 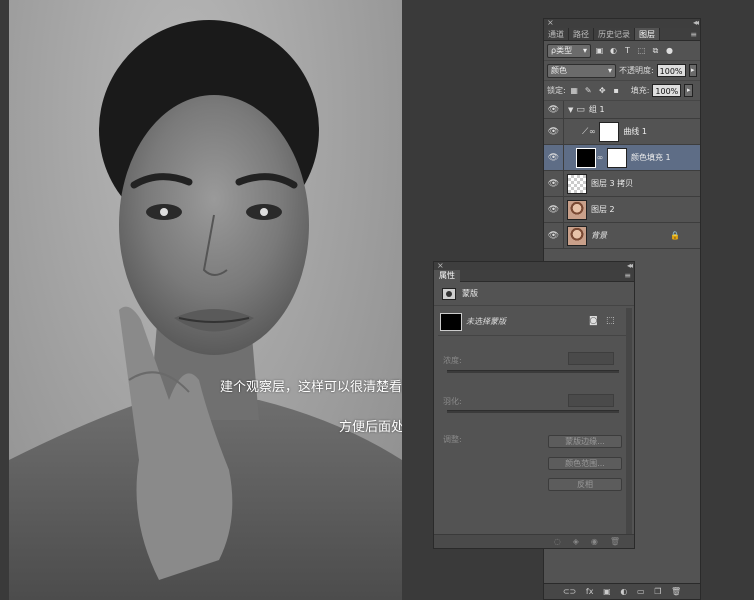 I want to click on opacity-label: 不透明度:, so click(x=636, y=70).